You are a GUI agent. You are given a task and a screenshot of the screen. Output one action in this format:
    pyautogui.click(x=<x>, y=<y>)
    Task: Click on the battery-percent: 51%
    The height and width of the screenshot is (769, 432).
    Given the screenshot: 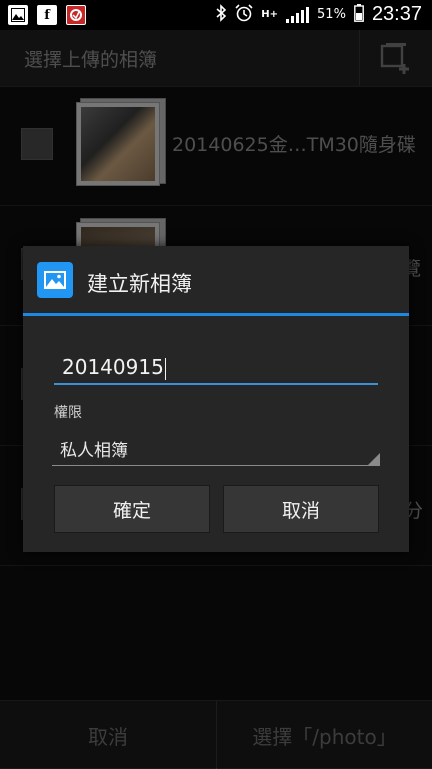 What is the action you would take?
    pyautogui.click(x=331, y=14)
    